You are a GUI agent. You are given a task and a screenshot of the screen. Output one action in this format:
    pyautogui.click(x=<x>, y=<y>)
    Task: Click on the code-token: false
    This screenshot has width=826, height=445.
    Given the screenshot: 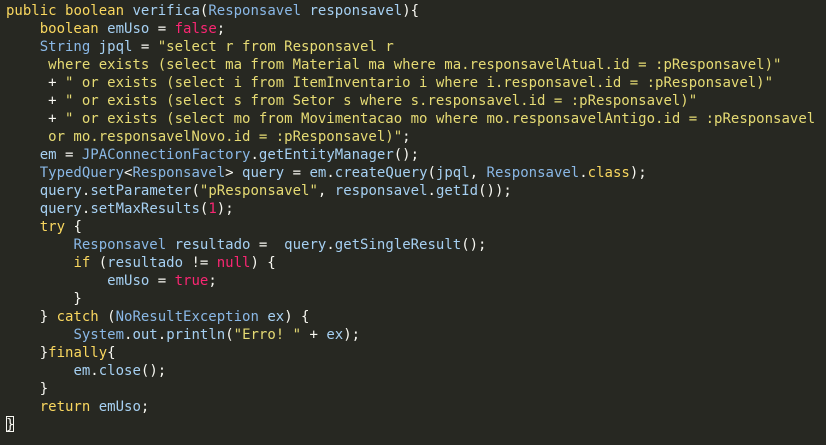 What is the action you would take?
    pyautogui.click(x=195, y=29)
    